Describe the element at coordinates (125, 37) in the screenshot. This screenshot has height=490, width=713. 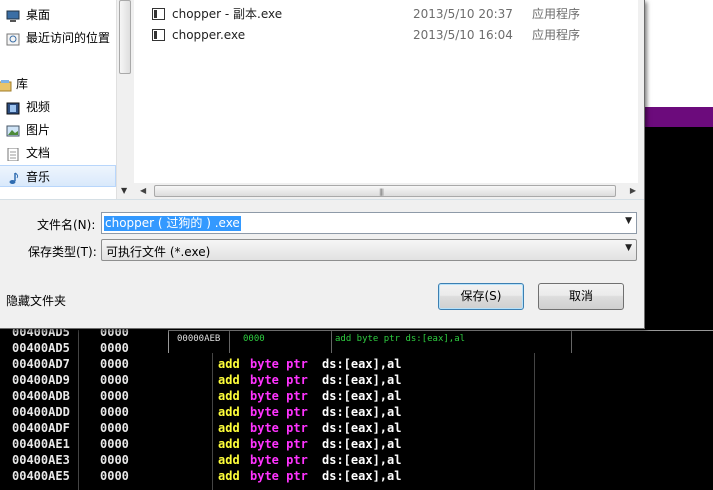
I see `nav-scroll-thumb` at that location.